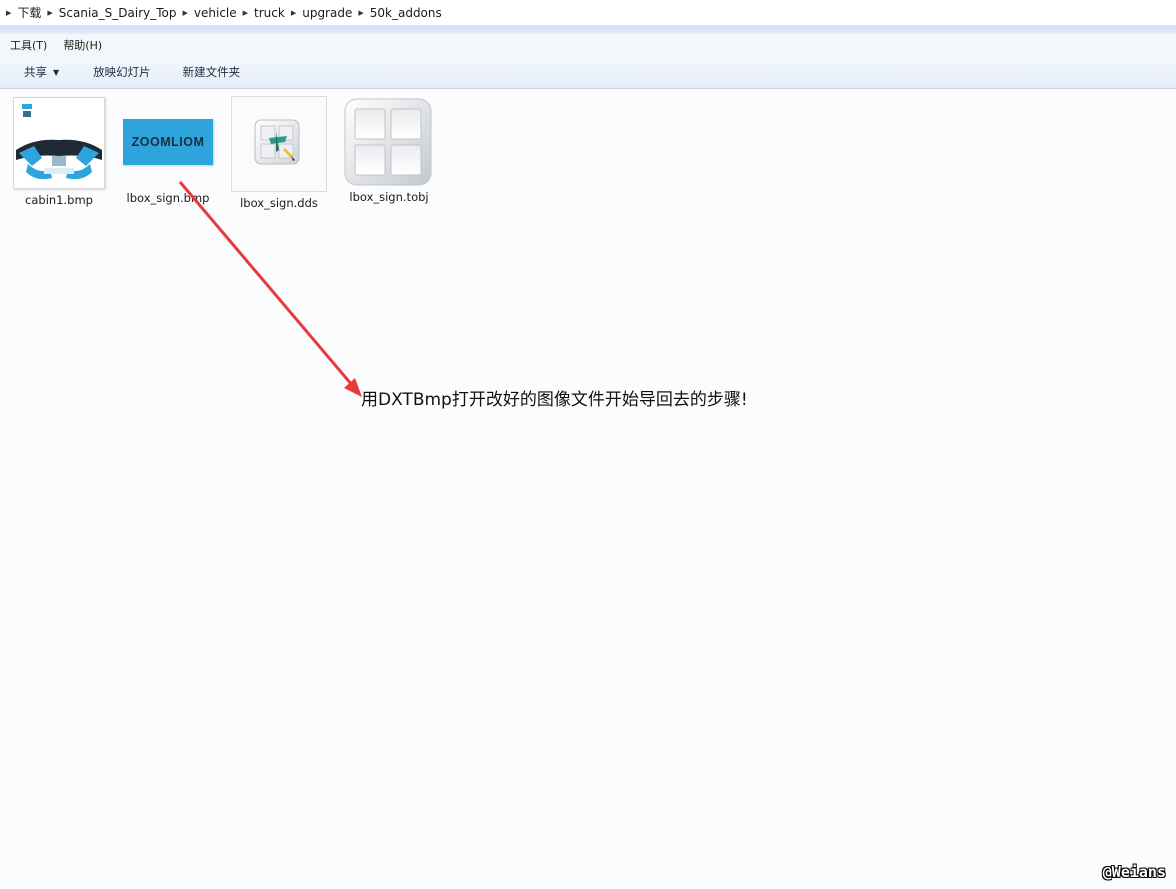 The height and width of the screenshot is (889, 1176). I want to click on window-accent-bar, so click(588, 30).